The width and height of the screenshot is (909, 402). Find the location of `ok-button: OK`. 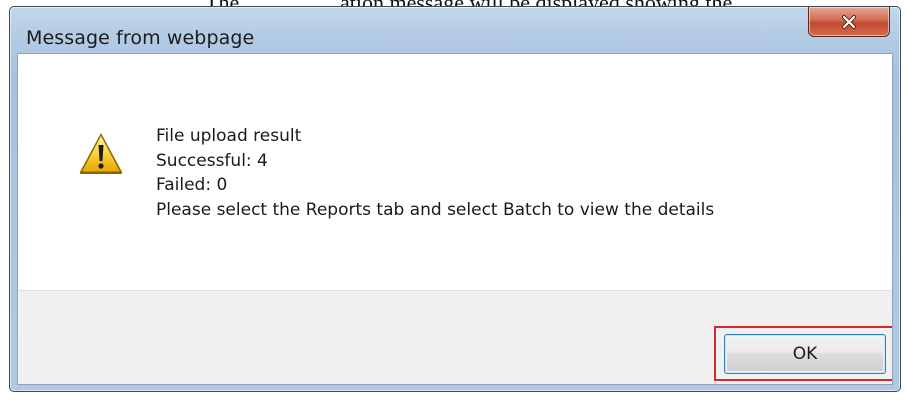

ok-button: OK is located at coordinates (805, 354).